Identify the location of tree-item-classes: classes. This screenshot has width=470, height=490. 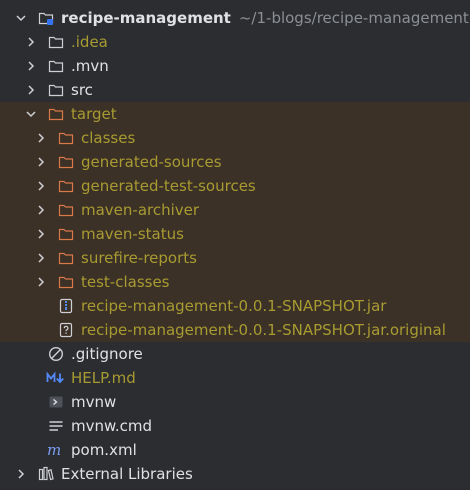
(235, 138).